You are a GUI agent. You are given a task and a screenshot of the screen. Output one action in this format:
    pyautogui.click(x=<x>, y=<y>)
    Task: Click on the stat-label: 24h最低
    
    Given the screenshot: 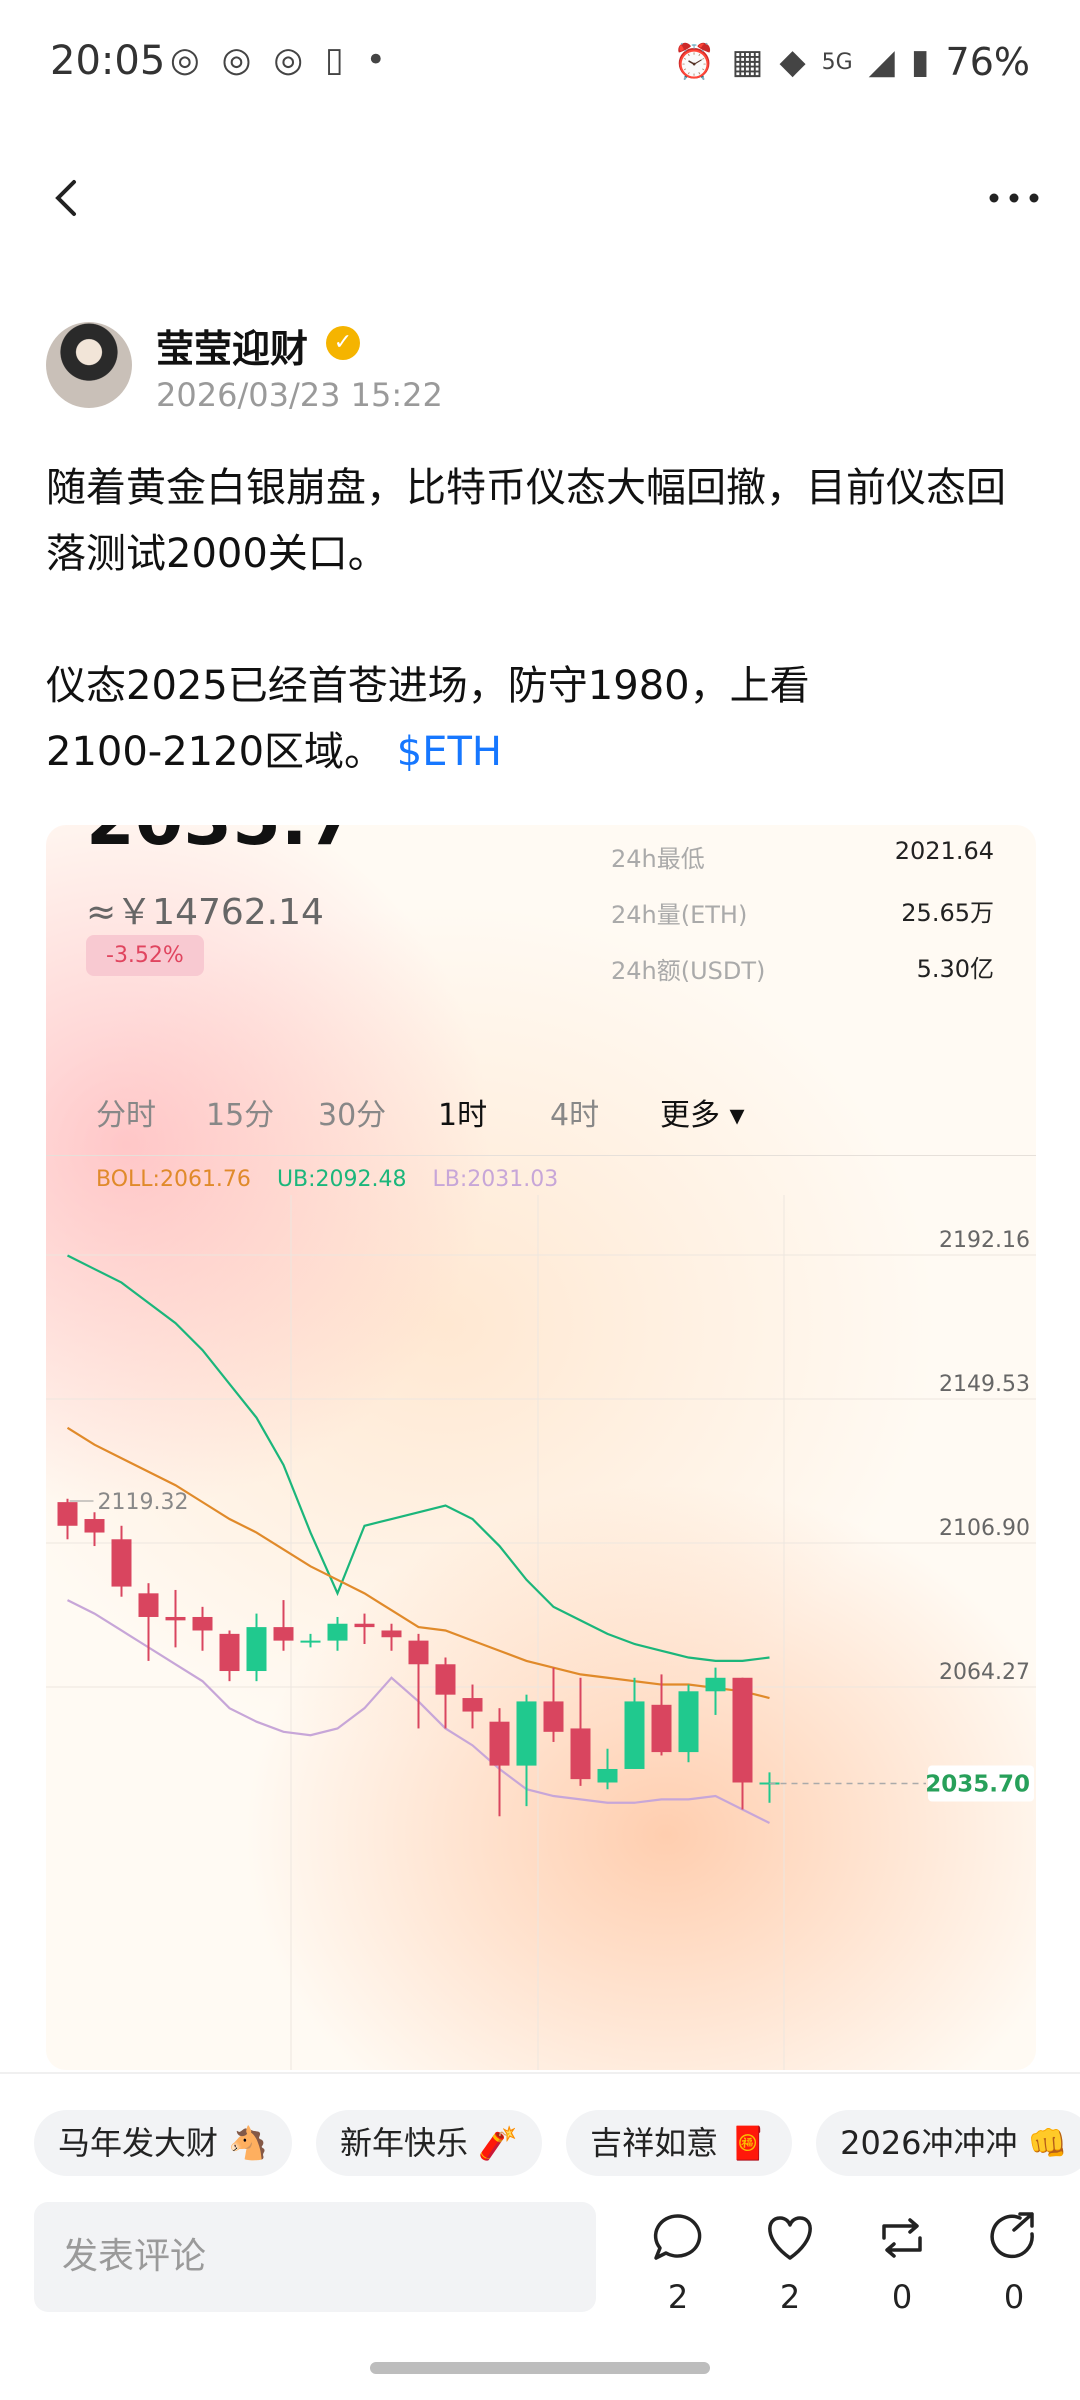 What is the action you would take?
    pyautogui.click(x=658, y=859)
    